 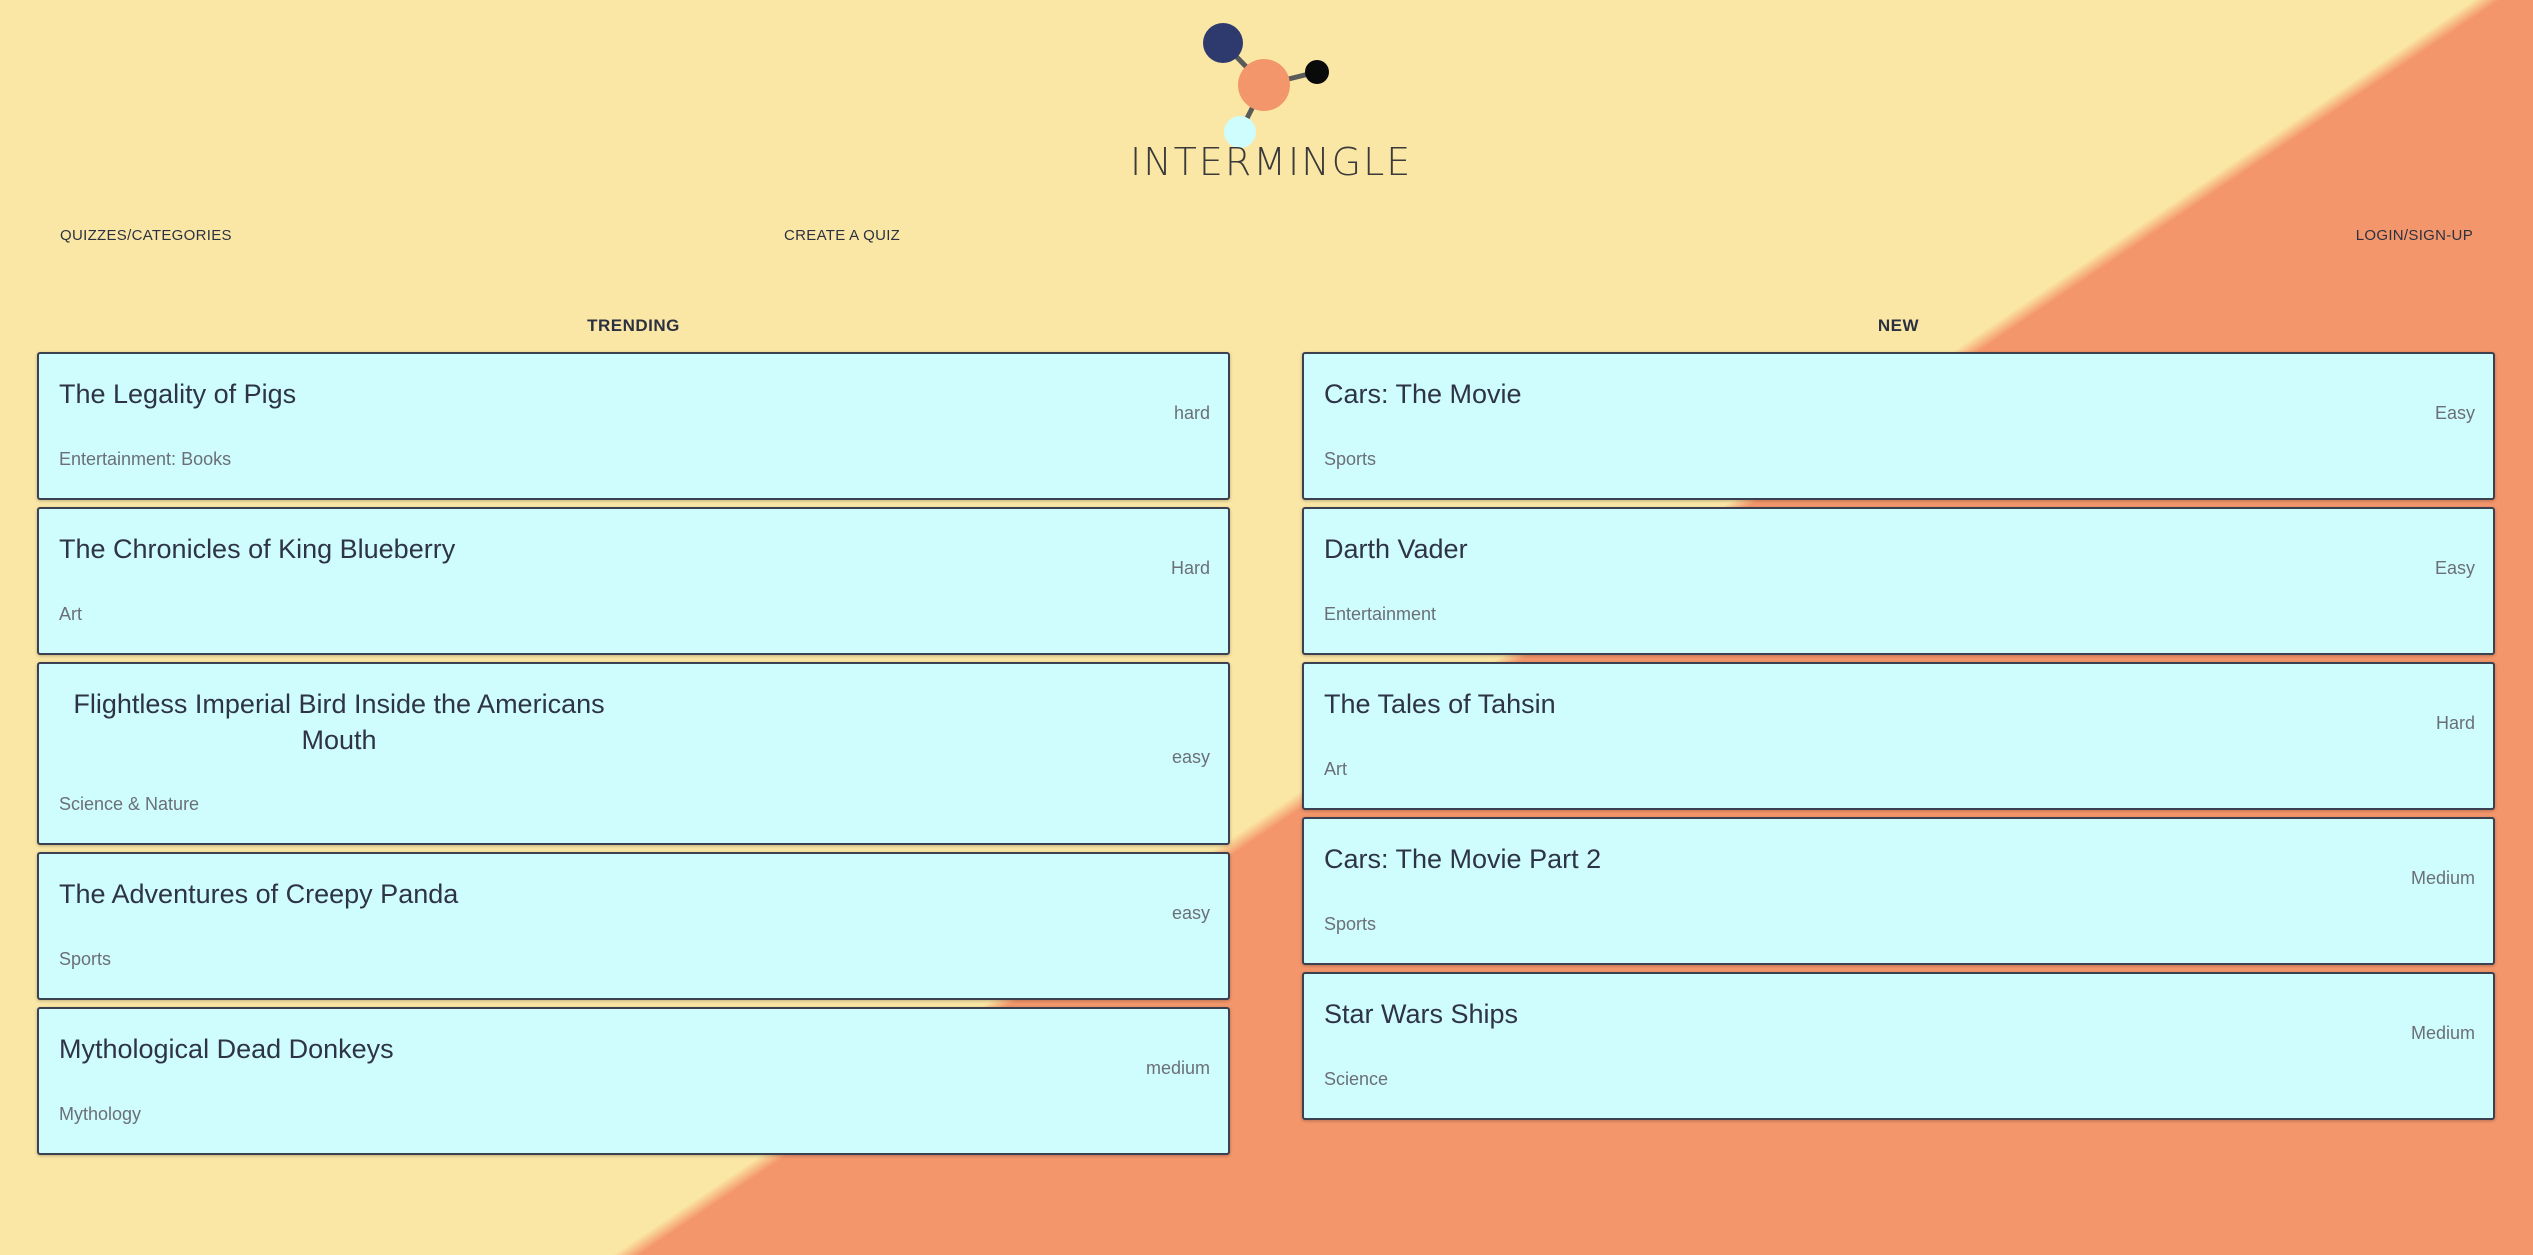 I want to click on quiz-card: Cars: The Movie Part 2 Medium Sports, so click(x=1898, y=891).